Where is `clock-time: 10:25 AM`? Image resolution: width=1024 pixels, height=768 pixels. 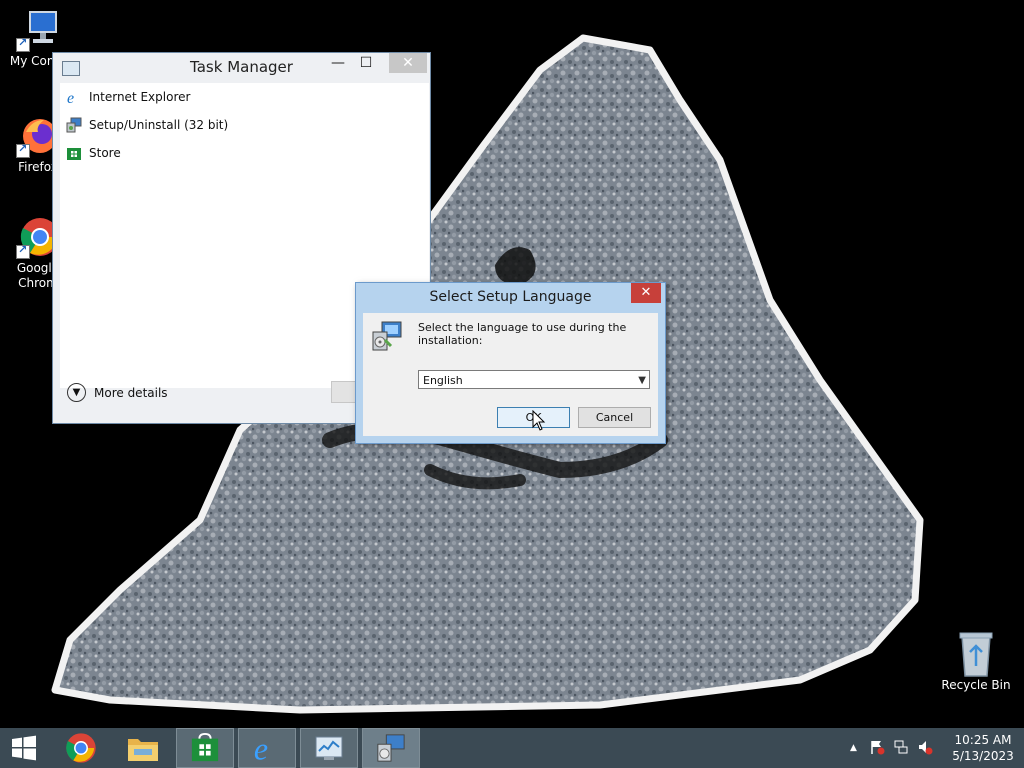
clock-time: 10:25 AM is located at coordinates (983, 740).